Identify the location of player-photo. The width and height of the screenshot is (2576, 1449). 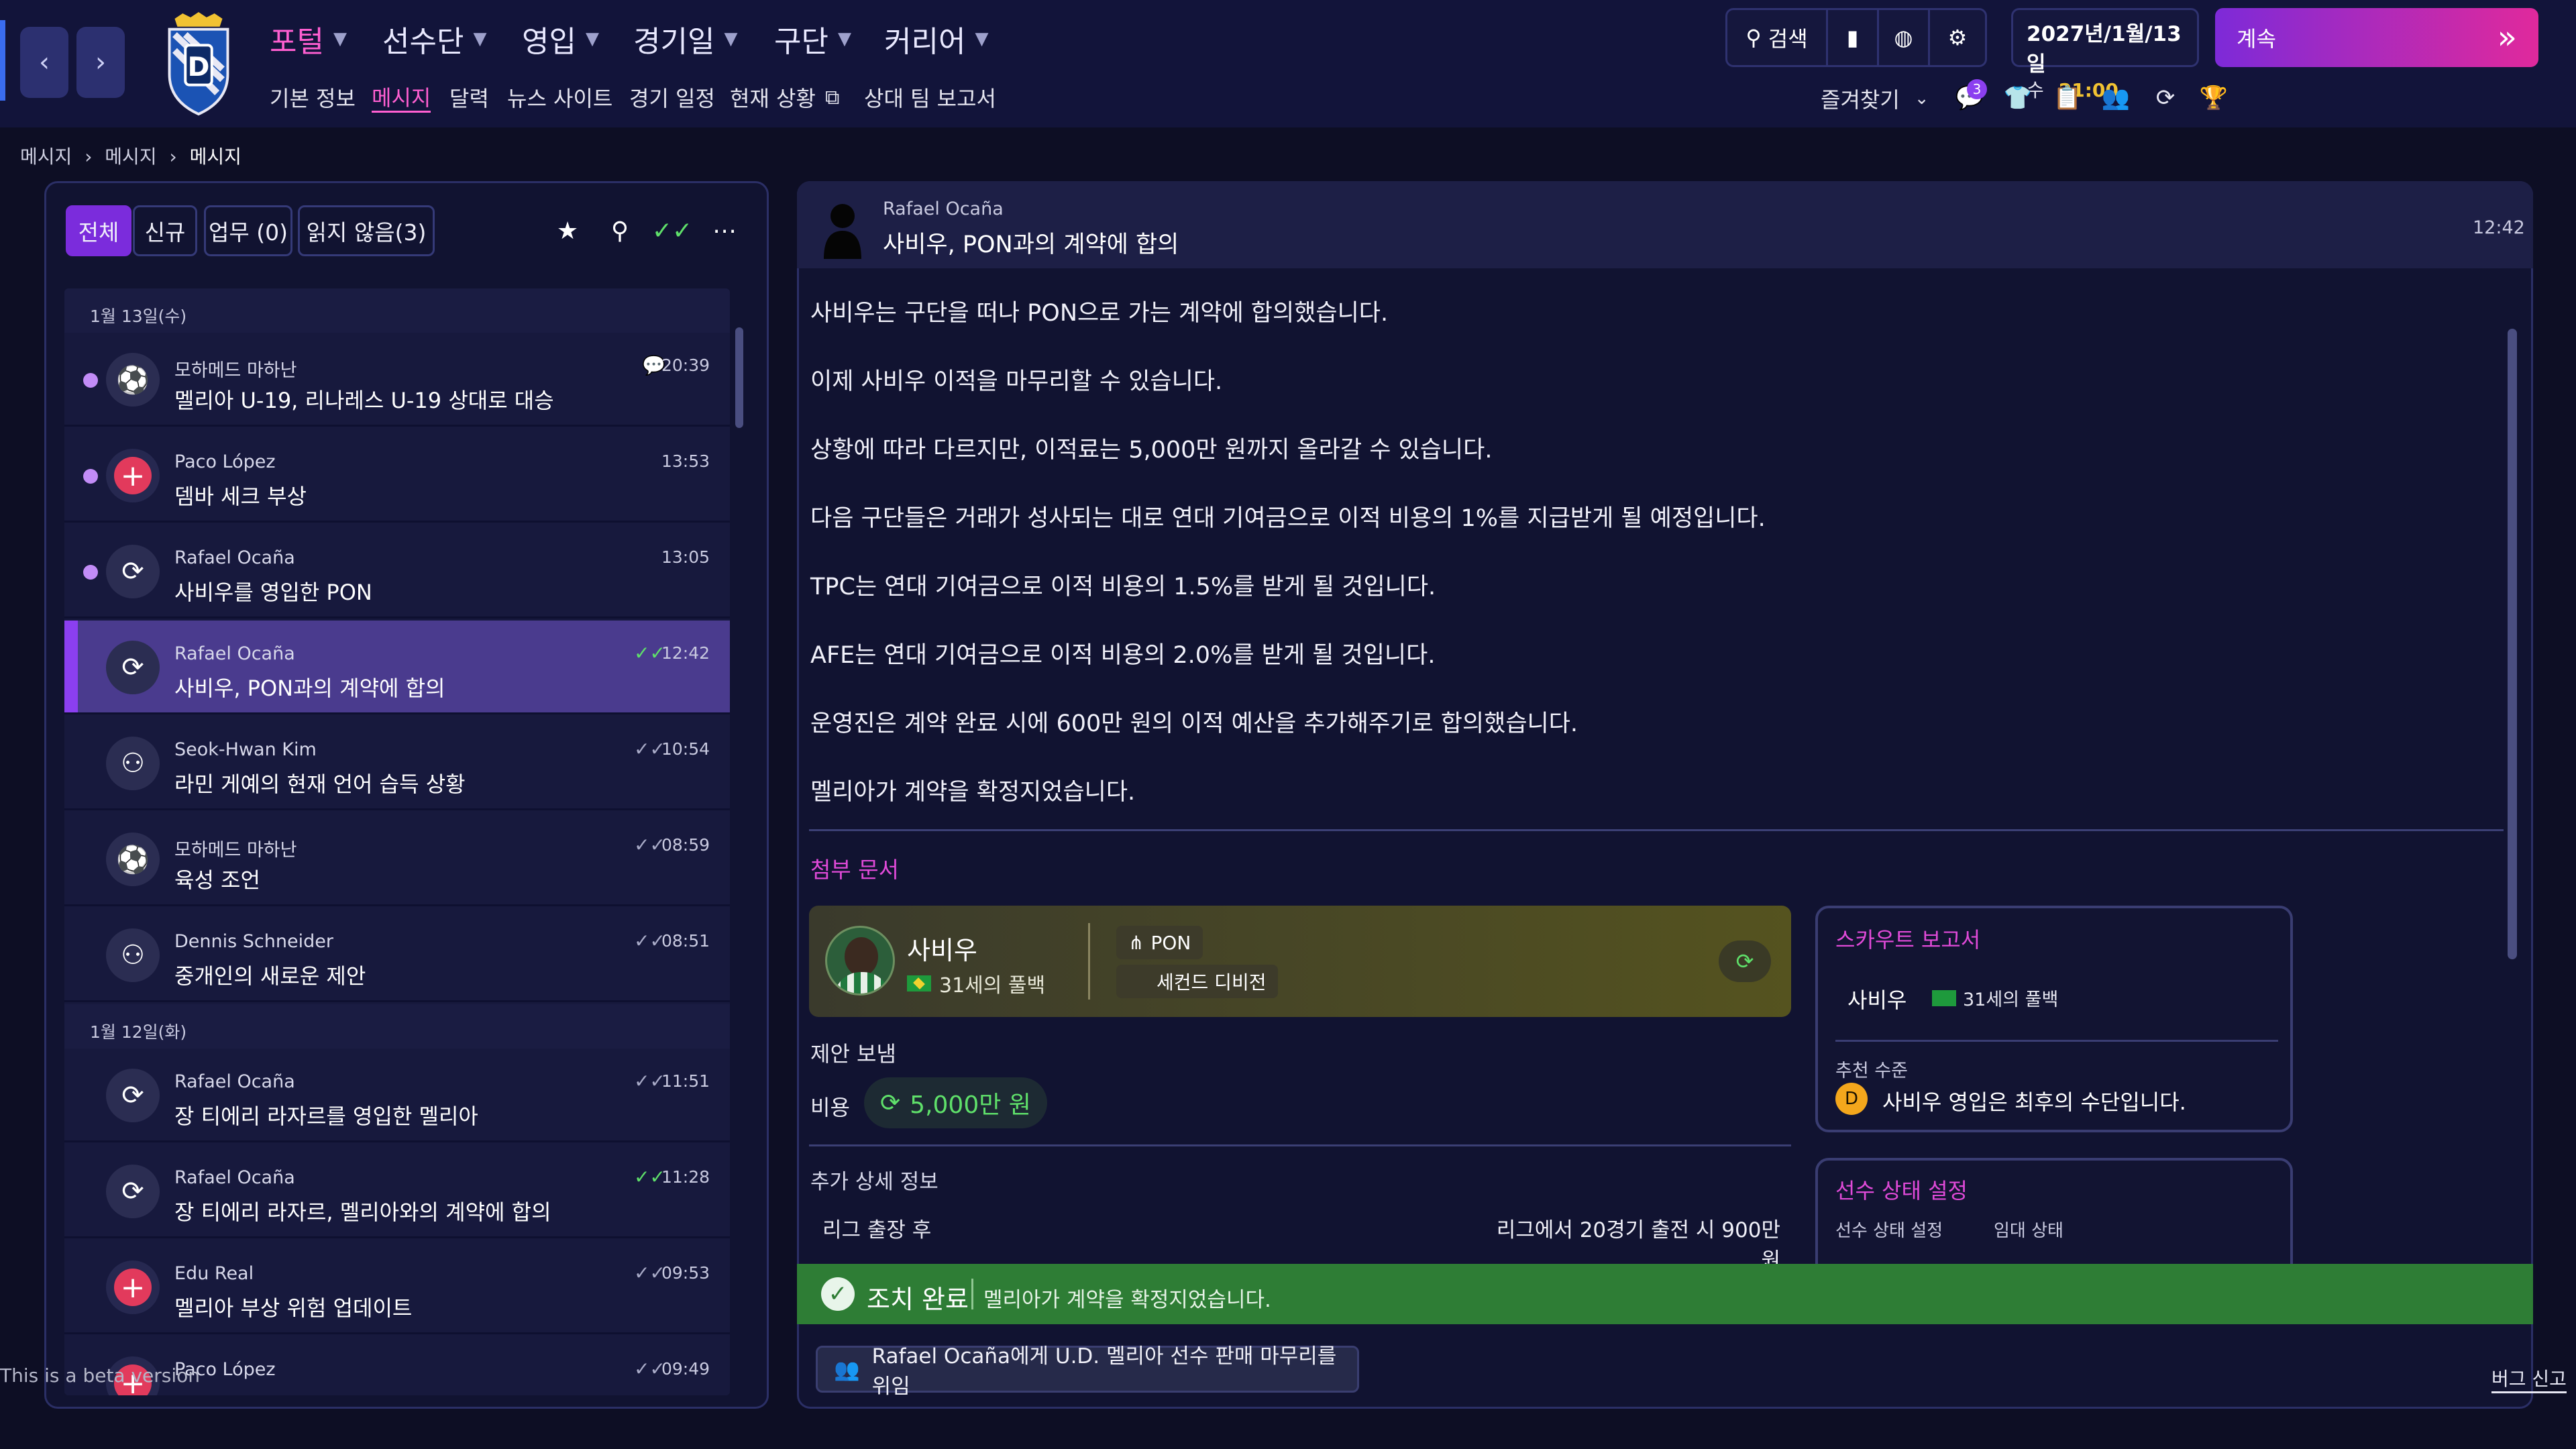
(860, 961).